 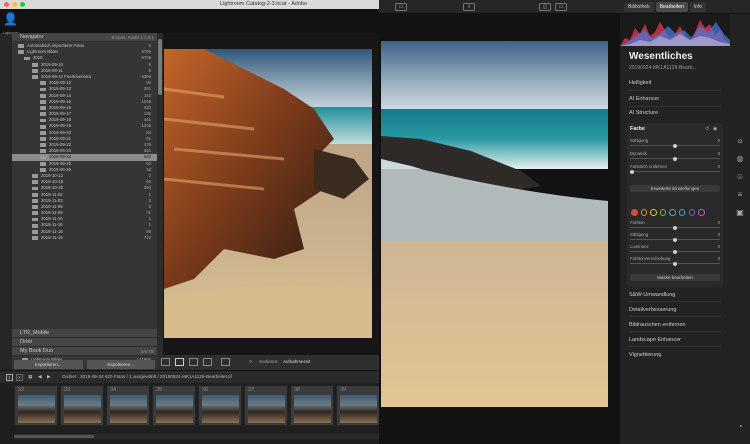 I want to click on single-view-icon: ▭, so click(x=561, y=7).